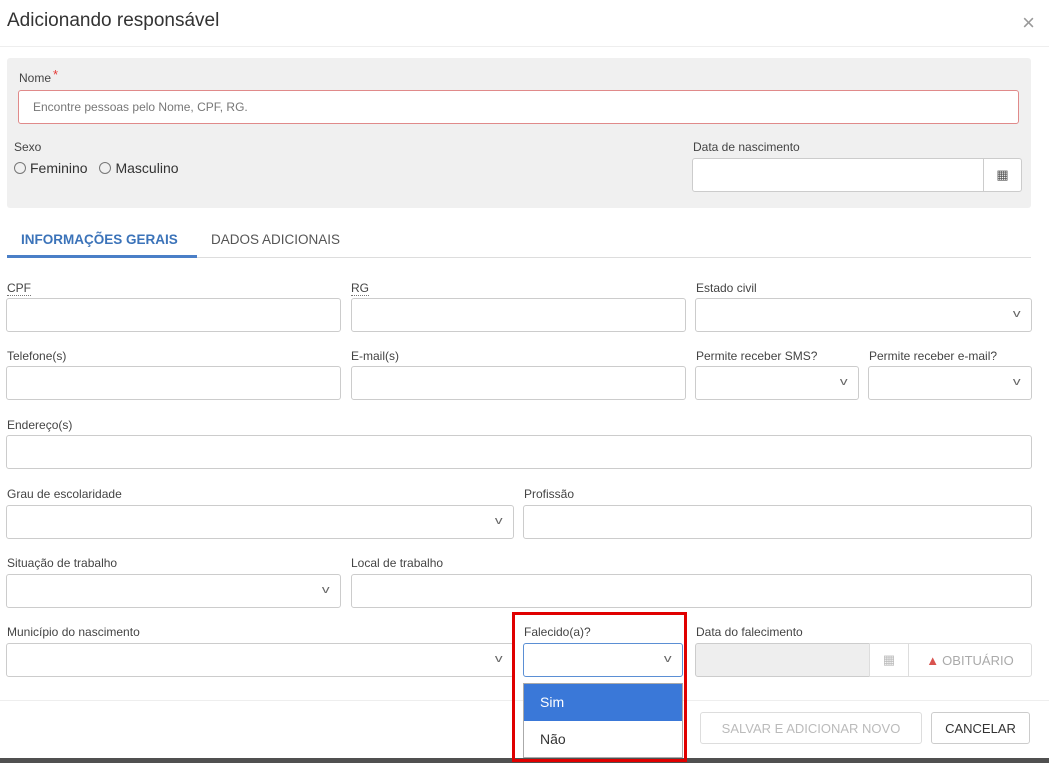 This screenshot has width=1049, height=763. Describe the element at coordinates (811, 728) in the screenshot. I see `save-and-add-new-button: SALVAR E ADICIONAR NOVO` at that location.